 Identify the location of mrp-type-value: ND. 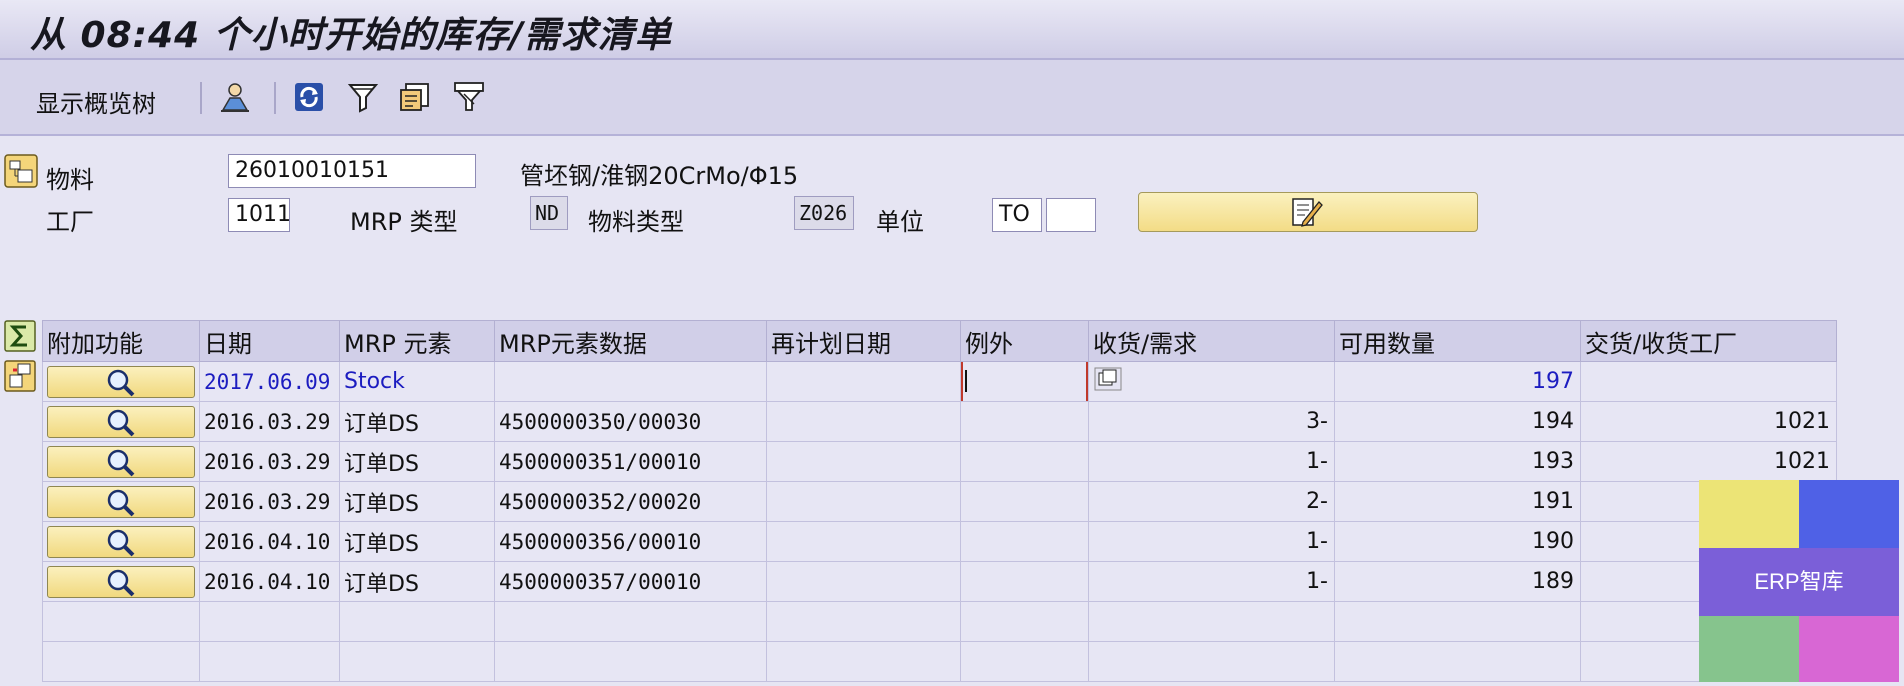
(549, 213).